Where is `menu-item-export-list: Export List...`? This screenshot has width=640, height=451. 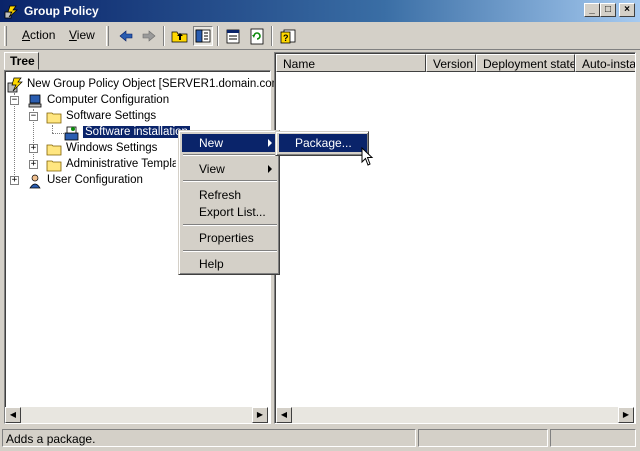
menu-item-export-list: Export List... is located at coordinates (230, 212).